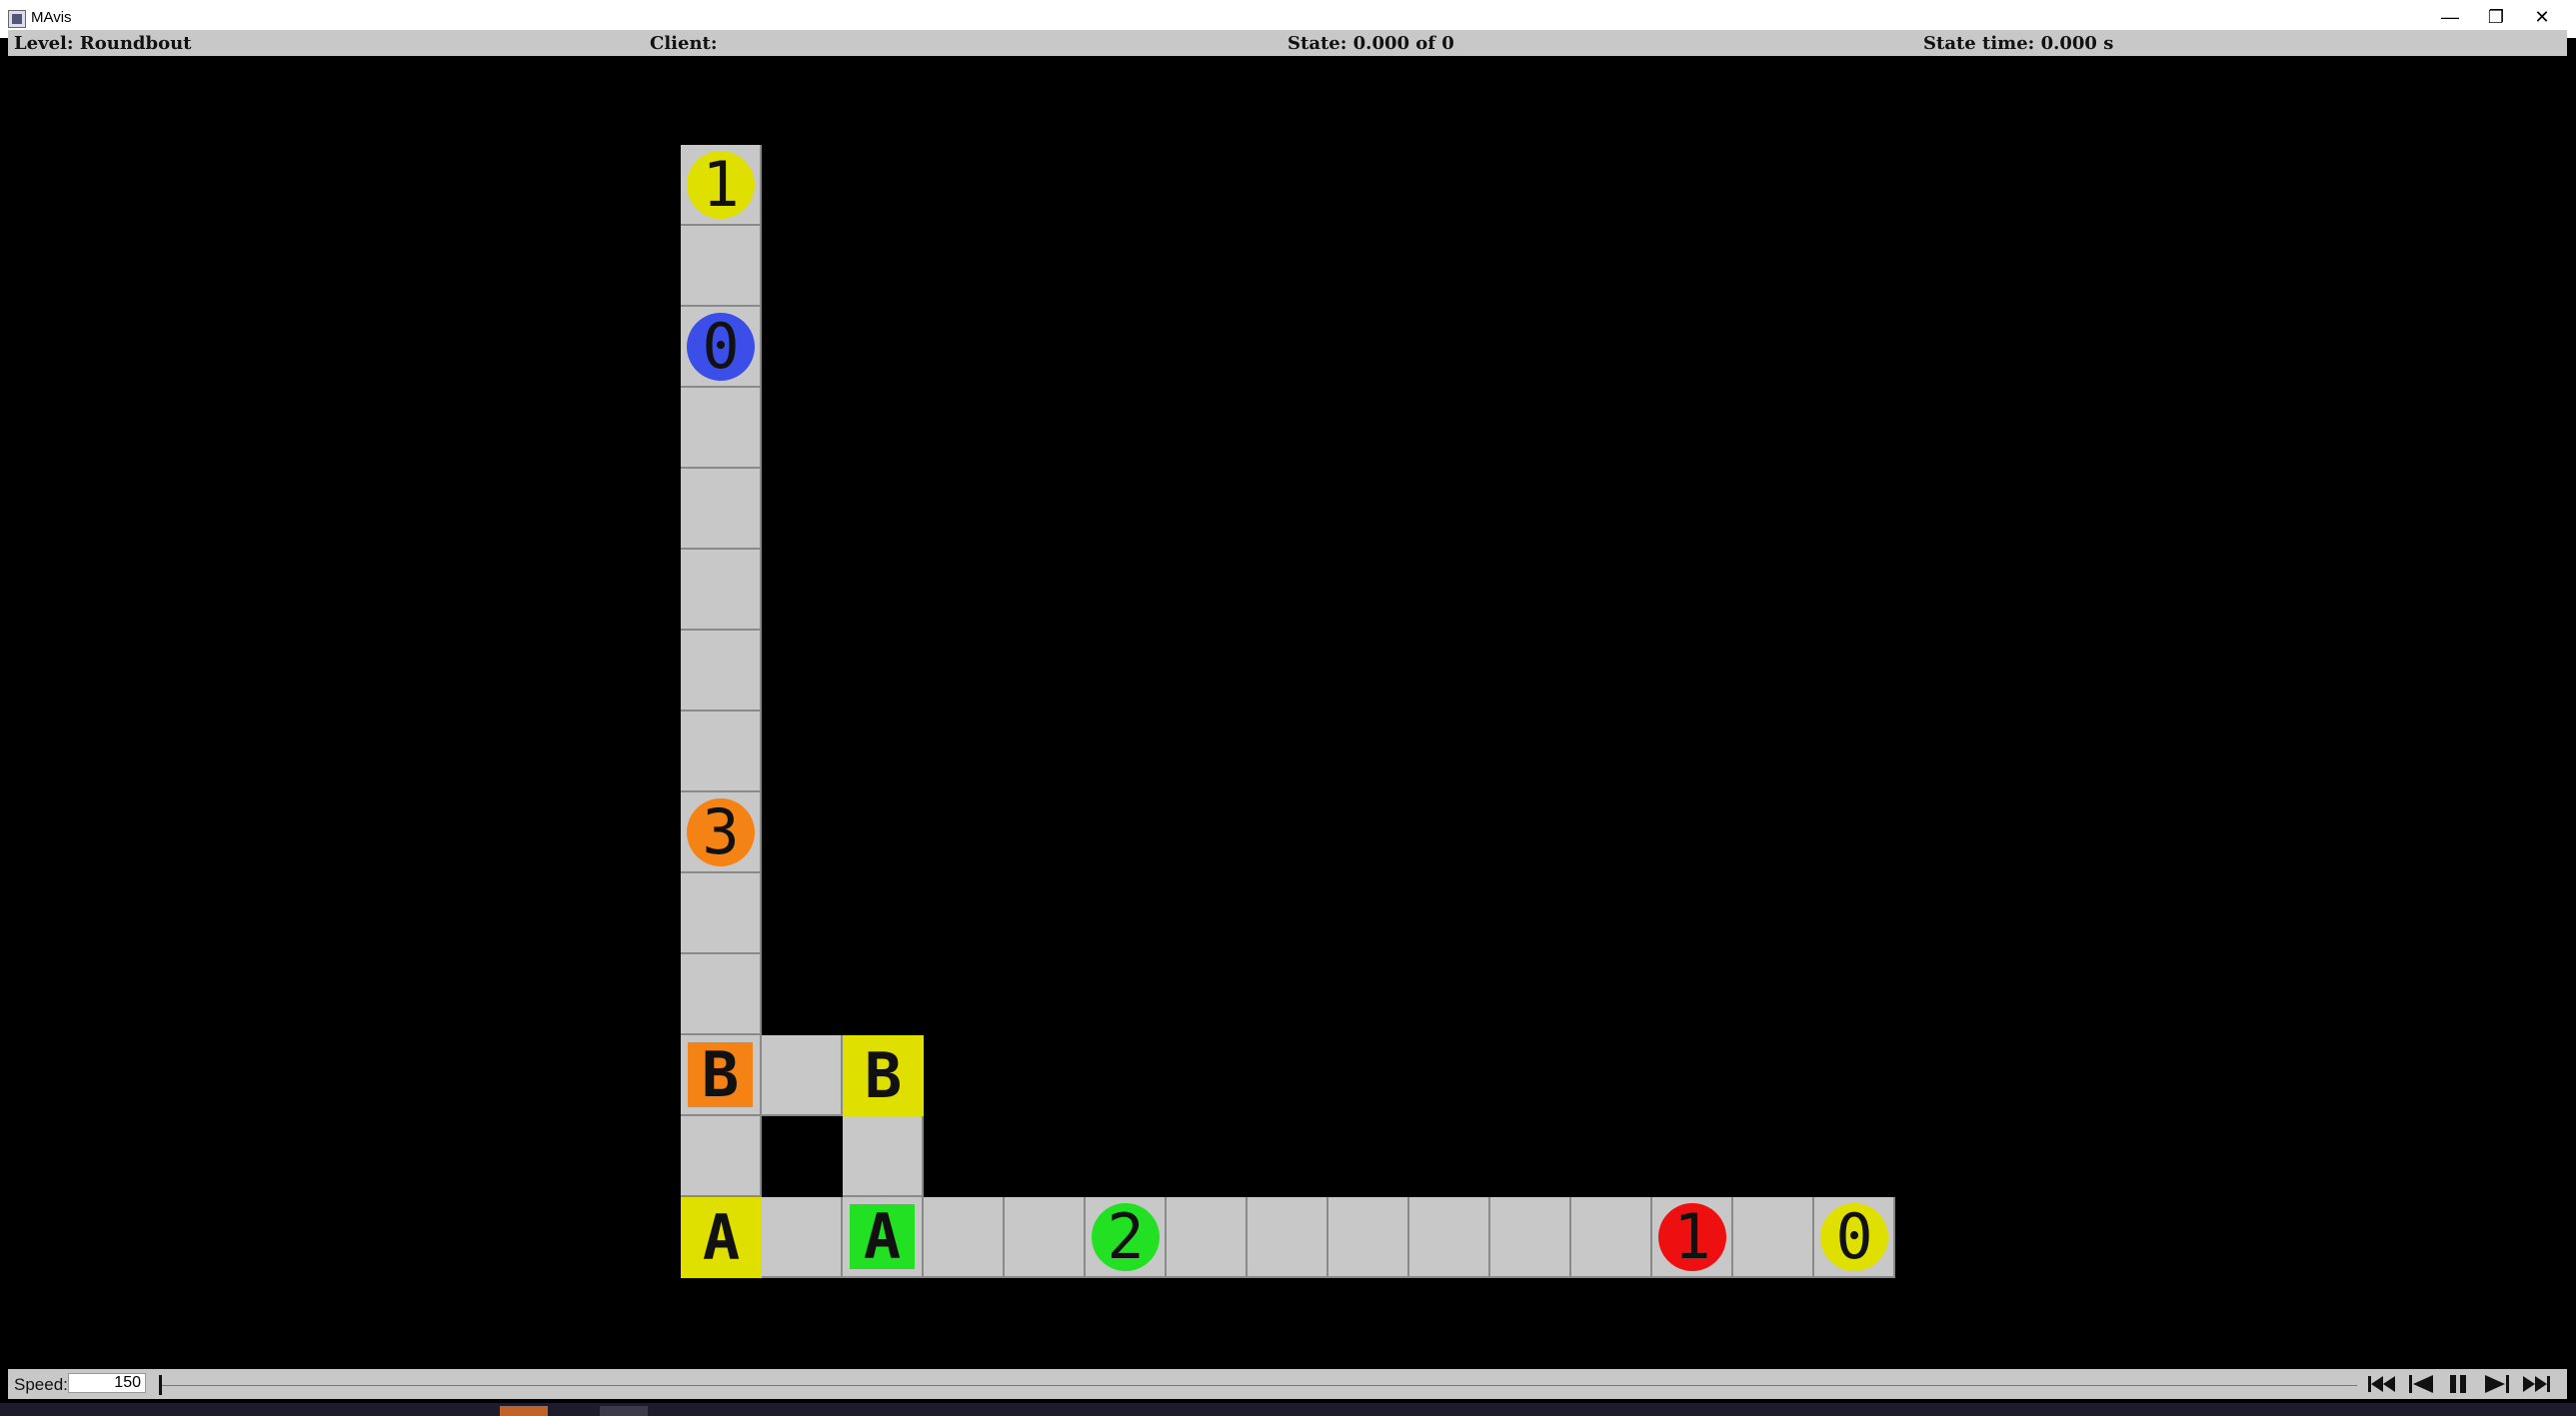 The height and width of the screenshot is (1416, 2576). What do you see at coordinates (2496, 17) in the screenshot?
I see `restore-button: ❐` at bounding box center [2496, 17].